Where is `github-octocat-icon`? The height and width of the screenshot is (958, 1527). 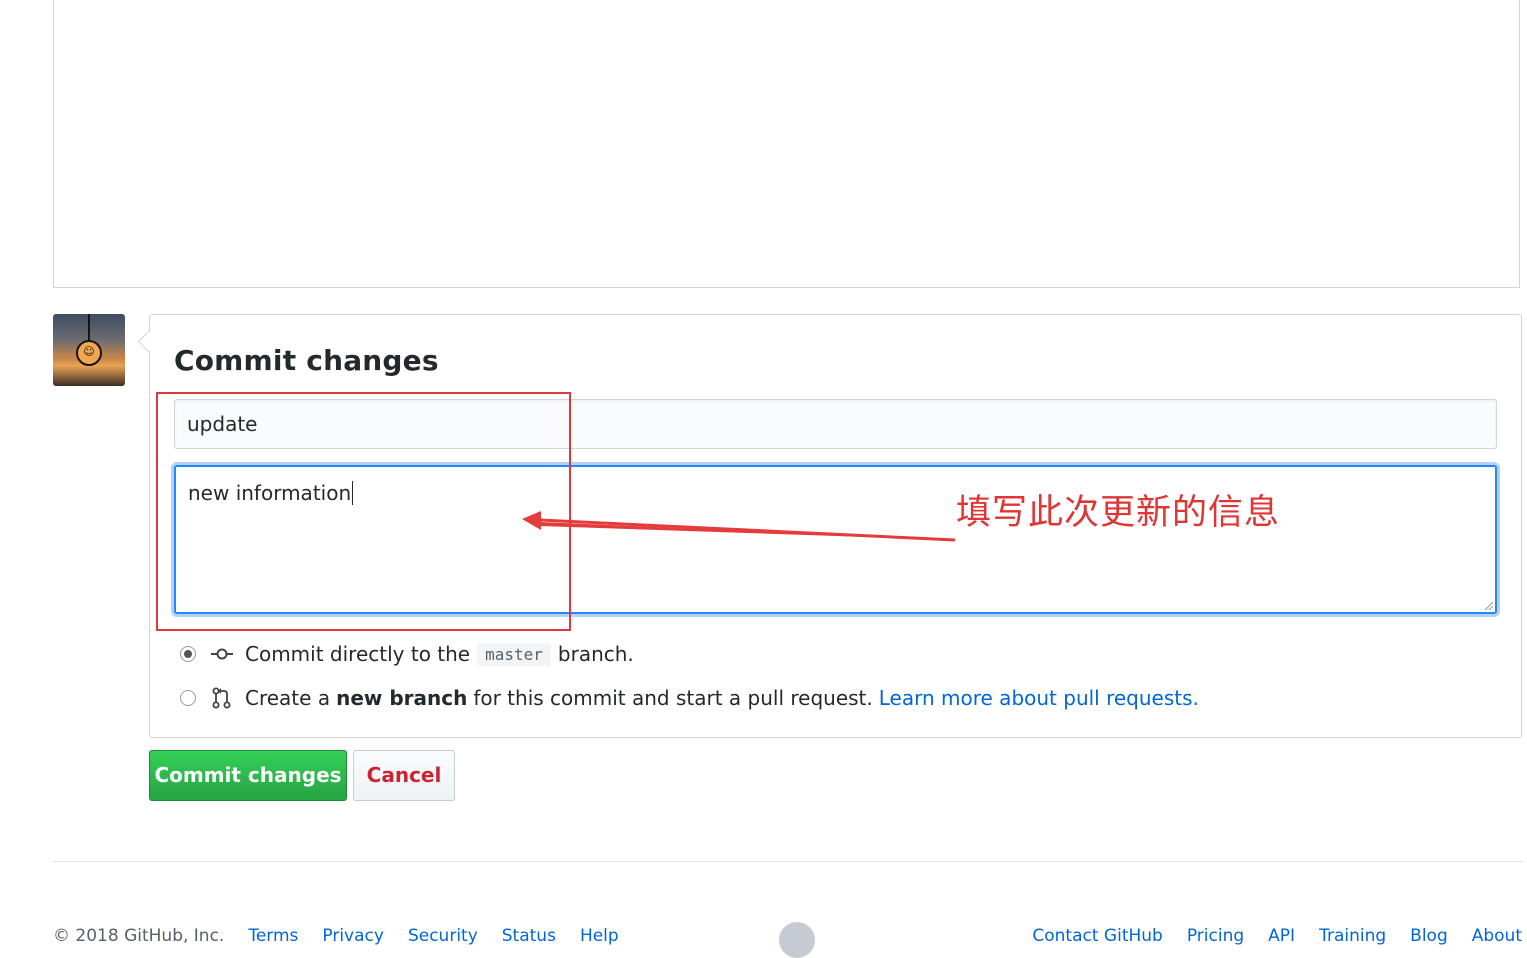 github-octocat-icon is located at coordinates (797, 940).